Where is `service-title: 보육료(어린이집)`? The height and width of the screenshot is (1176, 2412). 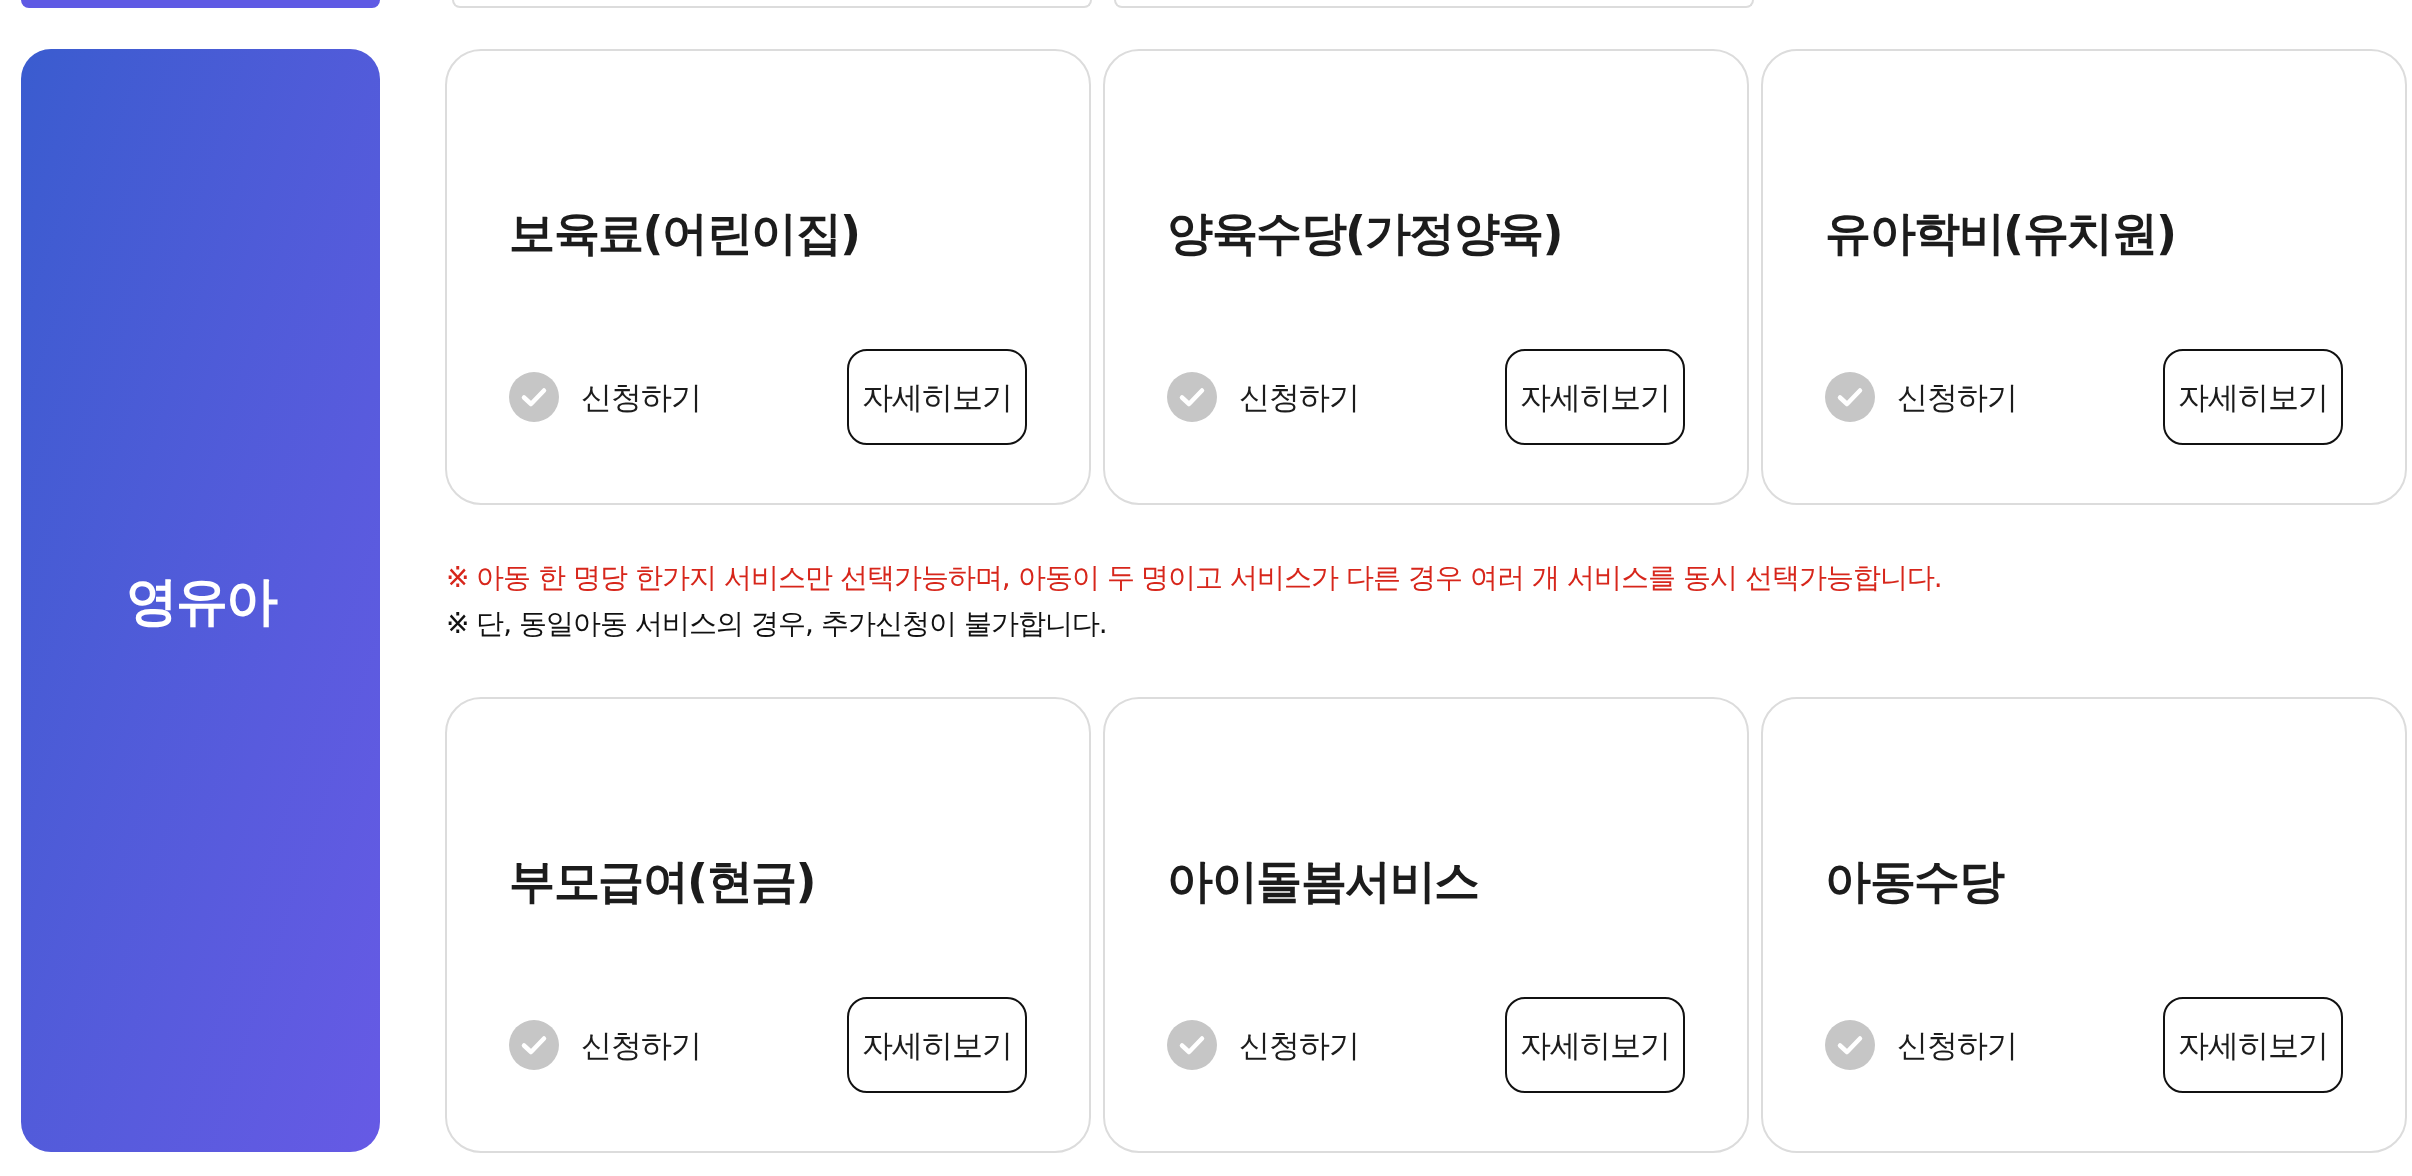
service-title: 보육료(어린이집) is located at coordinates (685, 233).